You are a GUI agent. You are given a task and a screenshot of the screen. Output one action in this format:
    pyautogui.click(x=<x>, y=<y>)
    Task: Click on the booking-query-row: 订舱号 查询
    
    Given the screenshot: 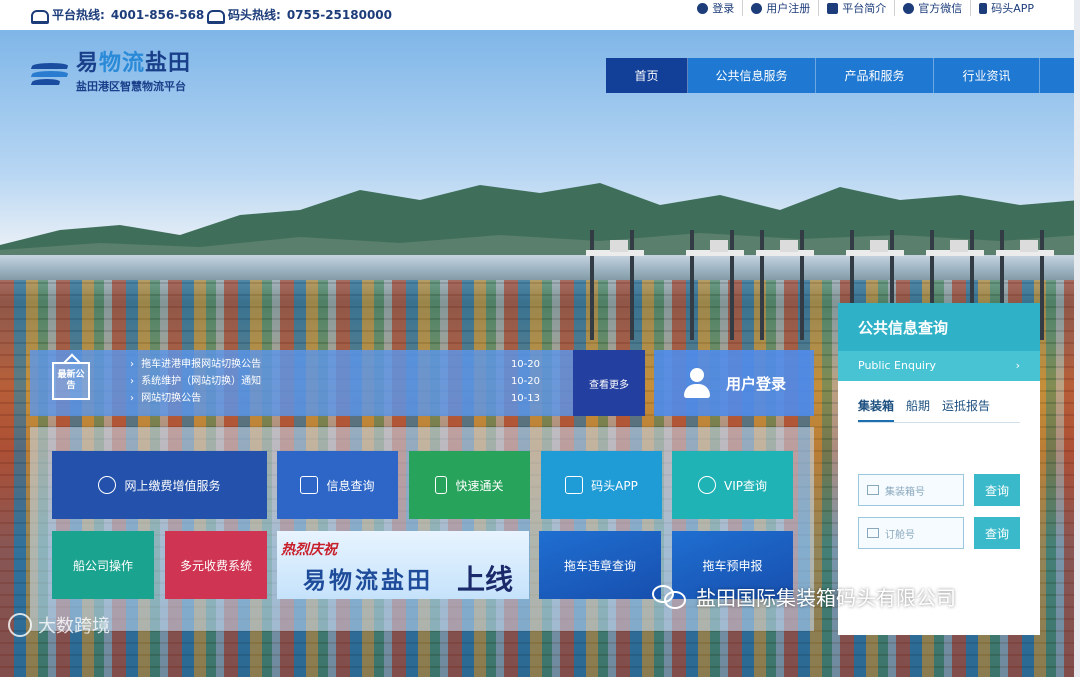 What is the action you would take?
    pyautogui.click(x=939, y=533)
    